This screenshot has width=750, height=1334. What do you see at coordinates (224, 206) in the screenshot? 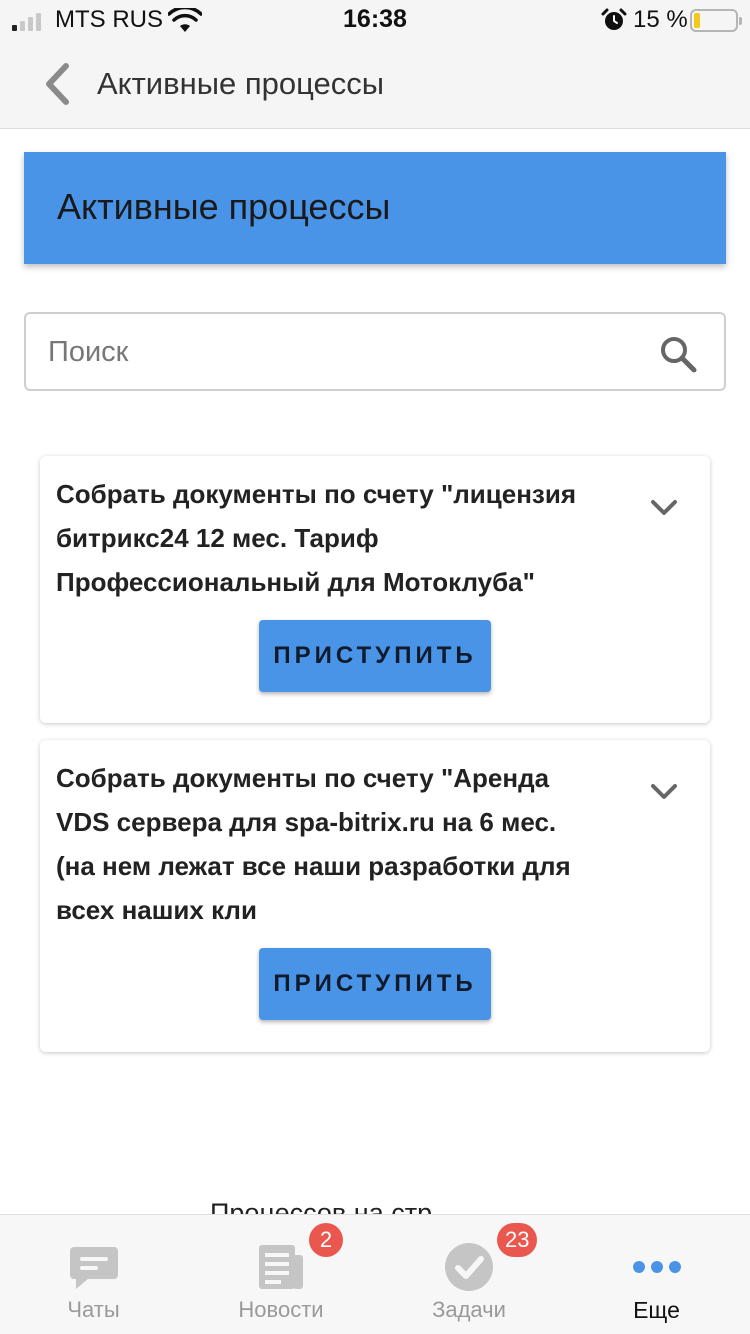
I see `page-title: Активные процессы` at bounding box center [224, 206].